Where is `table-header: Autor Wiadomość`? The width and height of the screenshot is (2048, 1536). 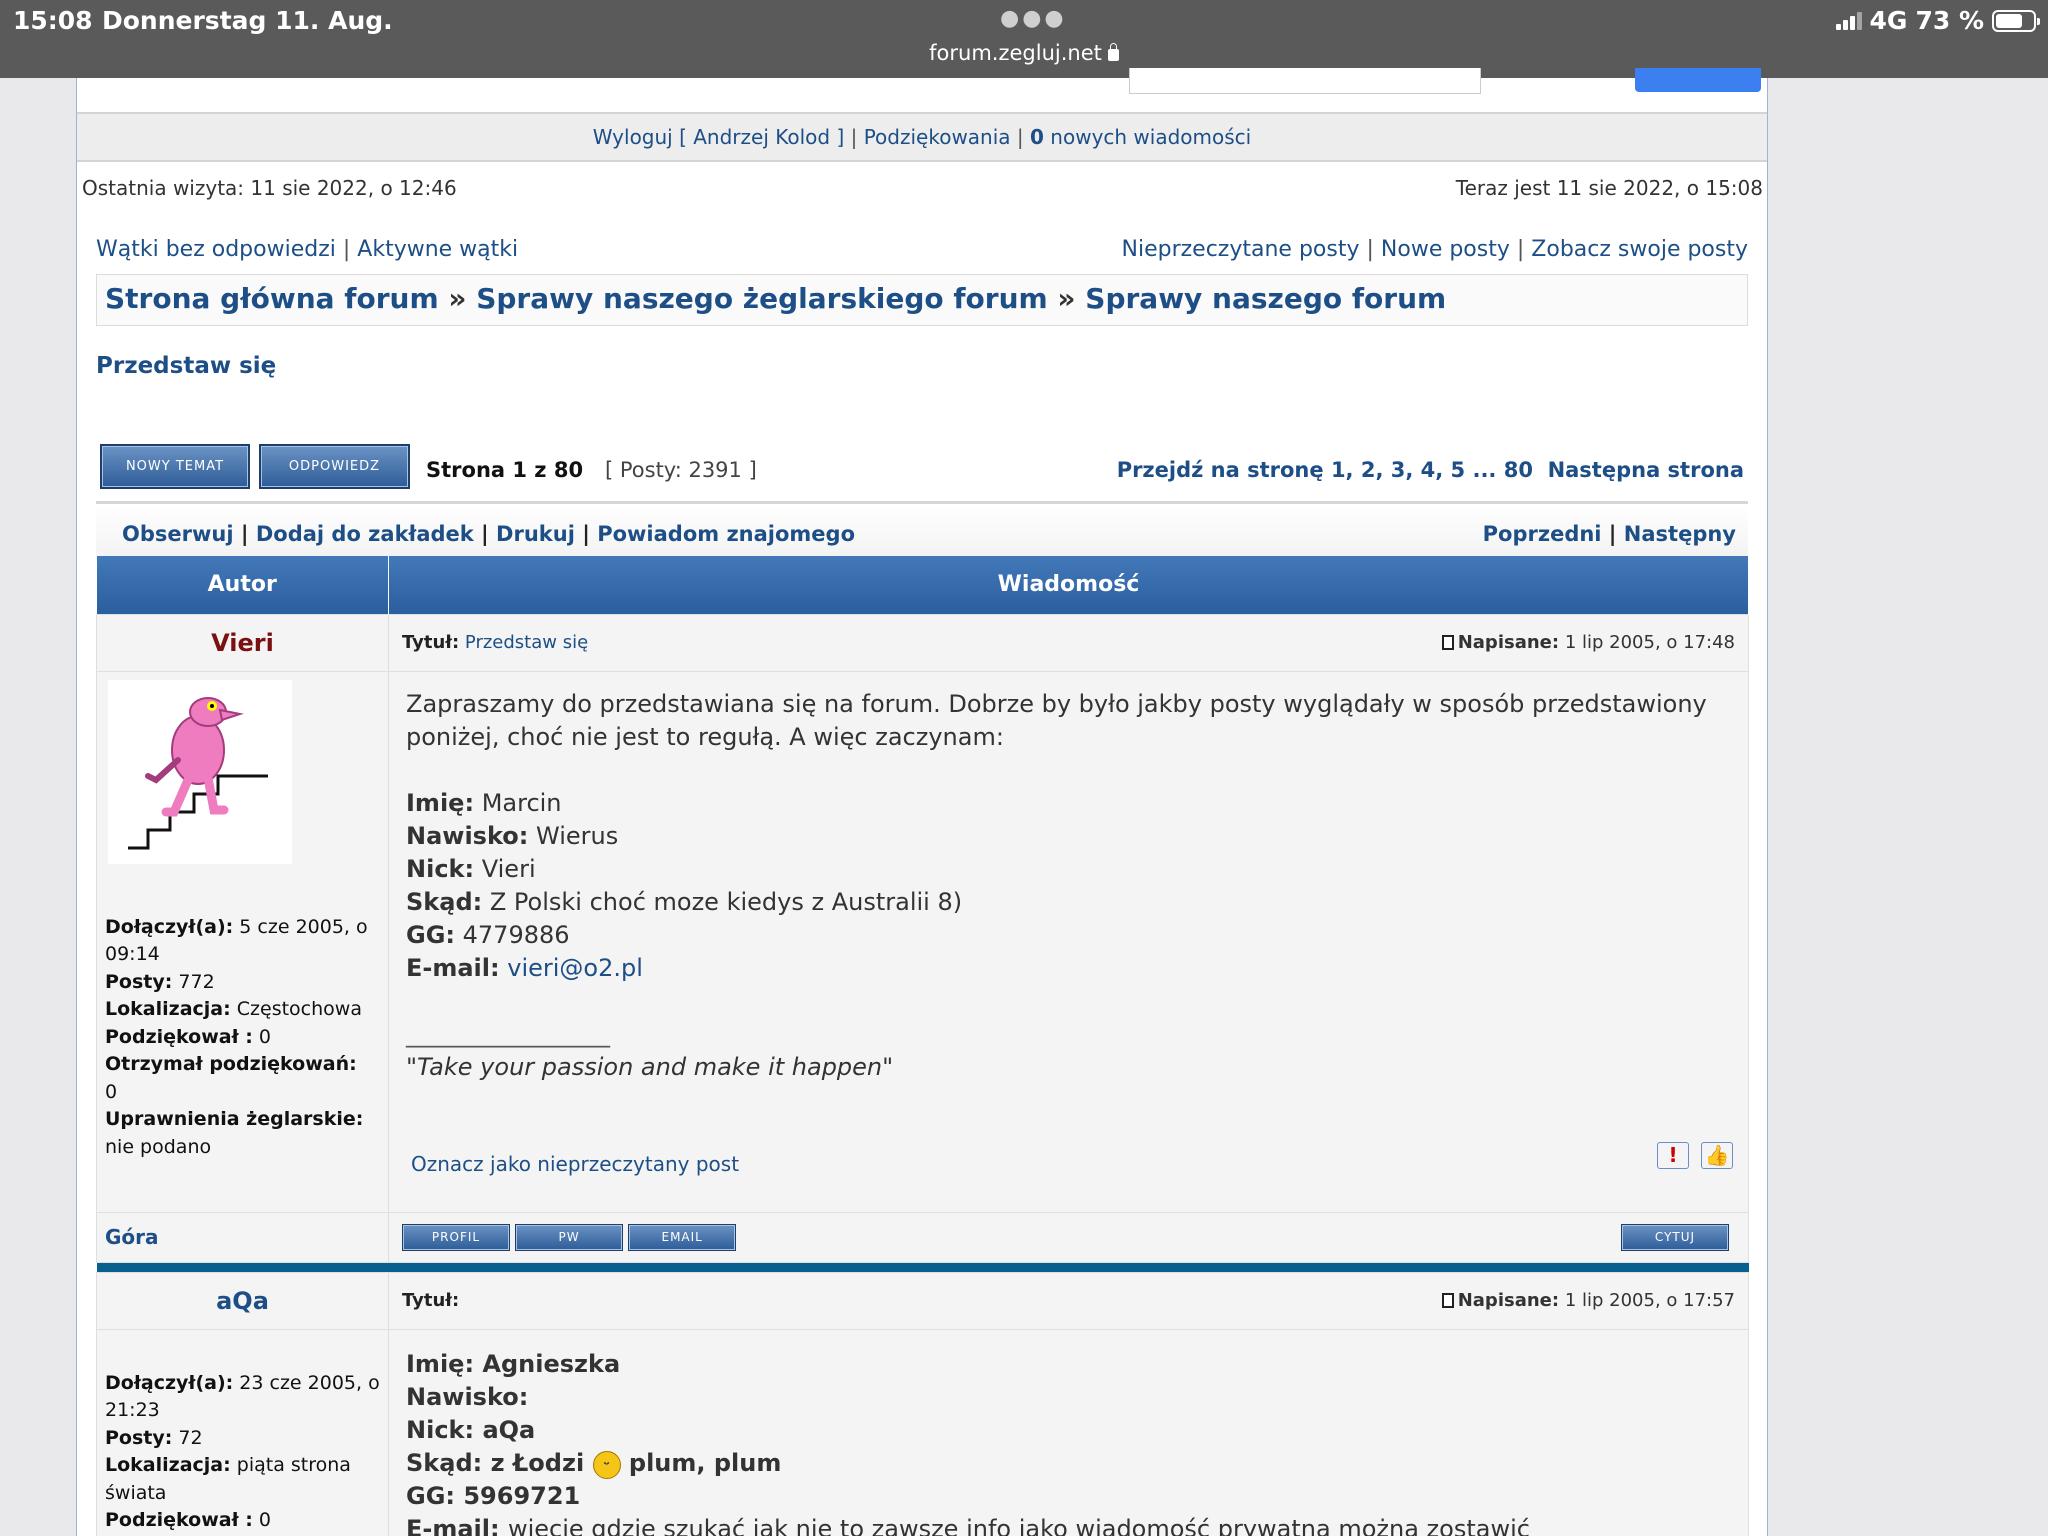 table-header: Autor Wiadomość is located at coordinates (922, 585).